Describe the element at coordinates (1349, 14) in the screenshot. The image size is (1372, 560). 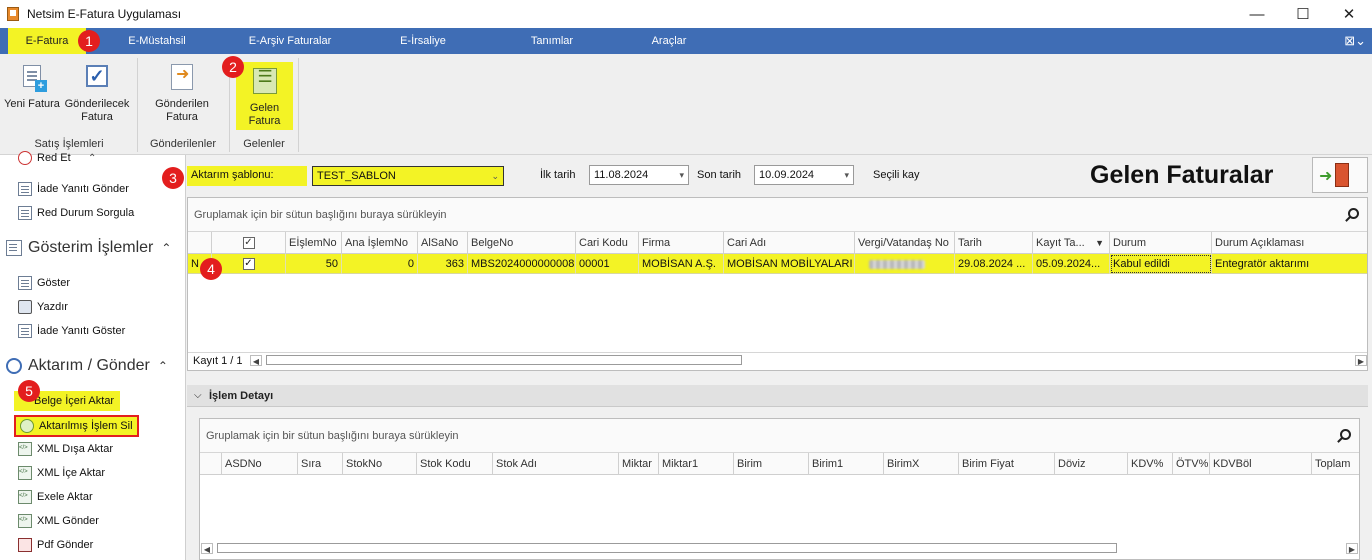
I see `close-button: ✕` at that location.